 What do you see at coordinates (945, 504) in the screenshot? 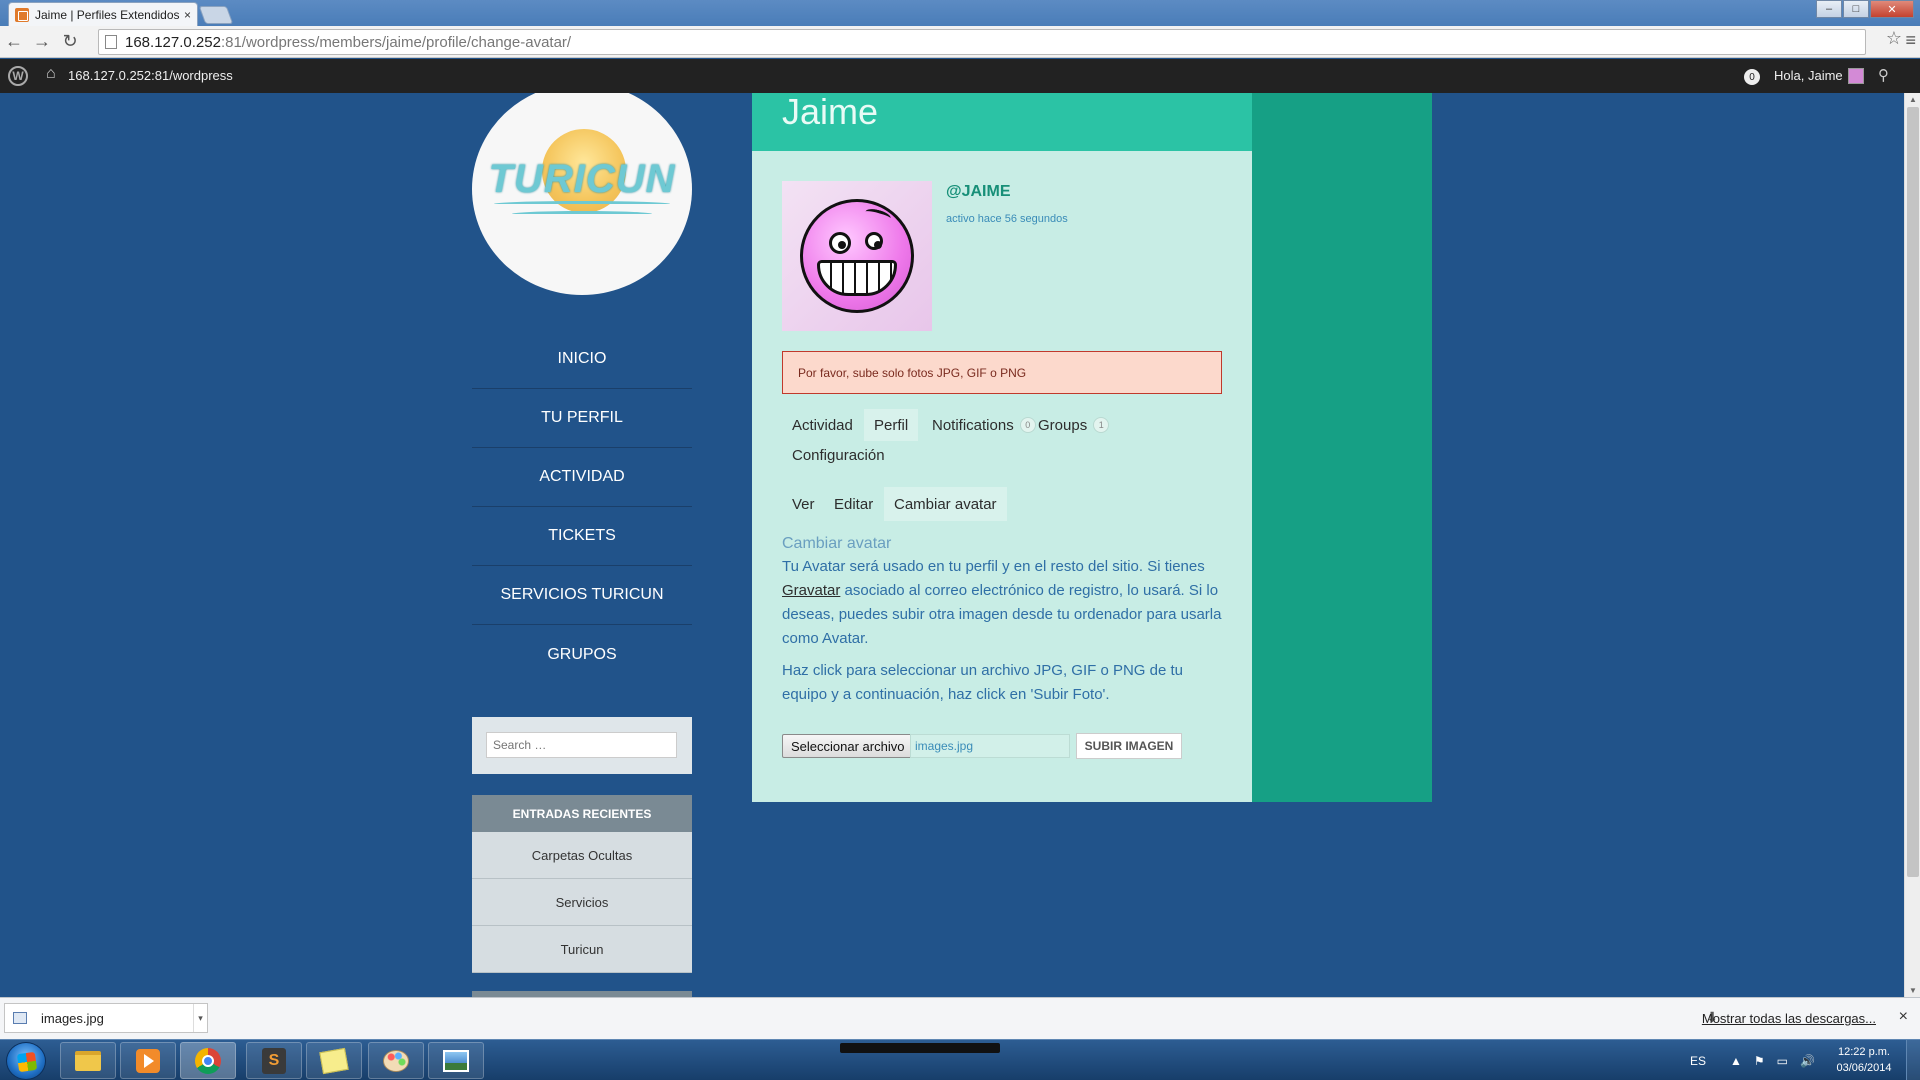
I see `subtab-cambiar-avatar: Cambiar avatar` at bounding box center [945, 504].